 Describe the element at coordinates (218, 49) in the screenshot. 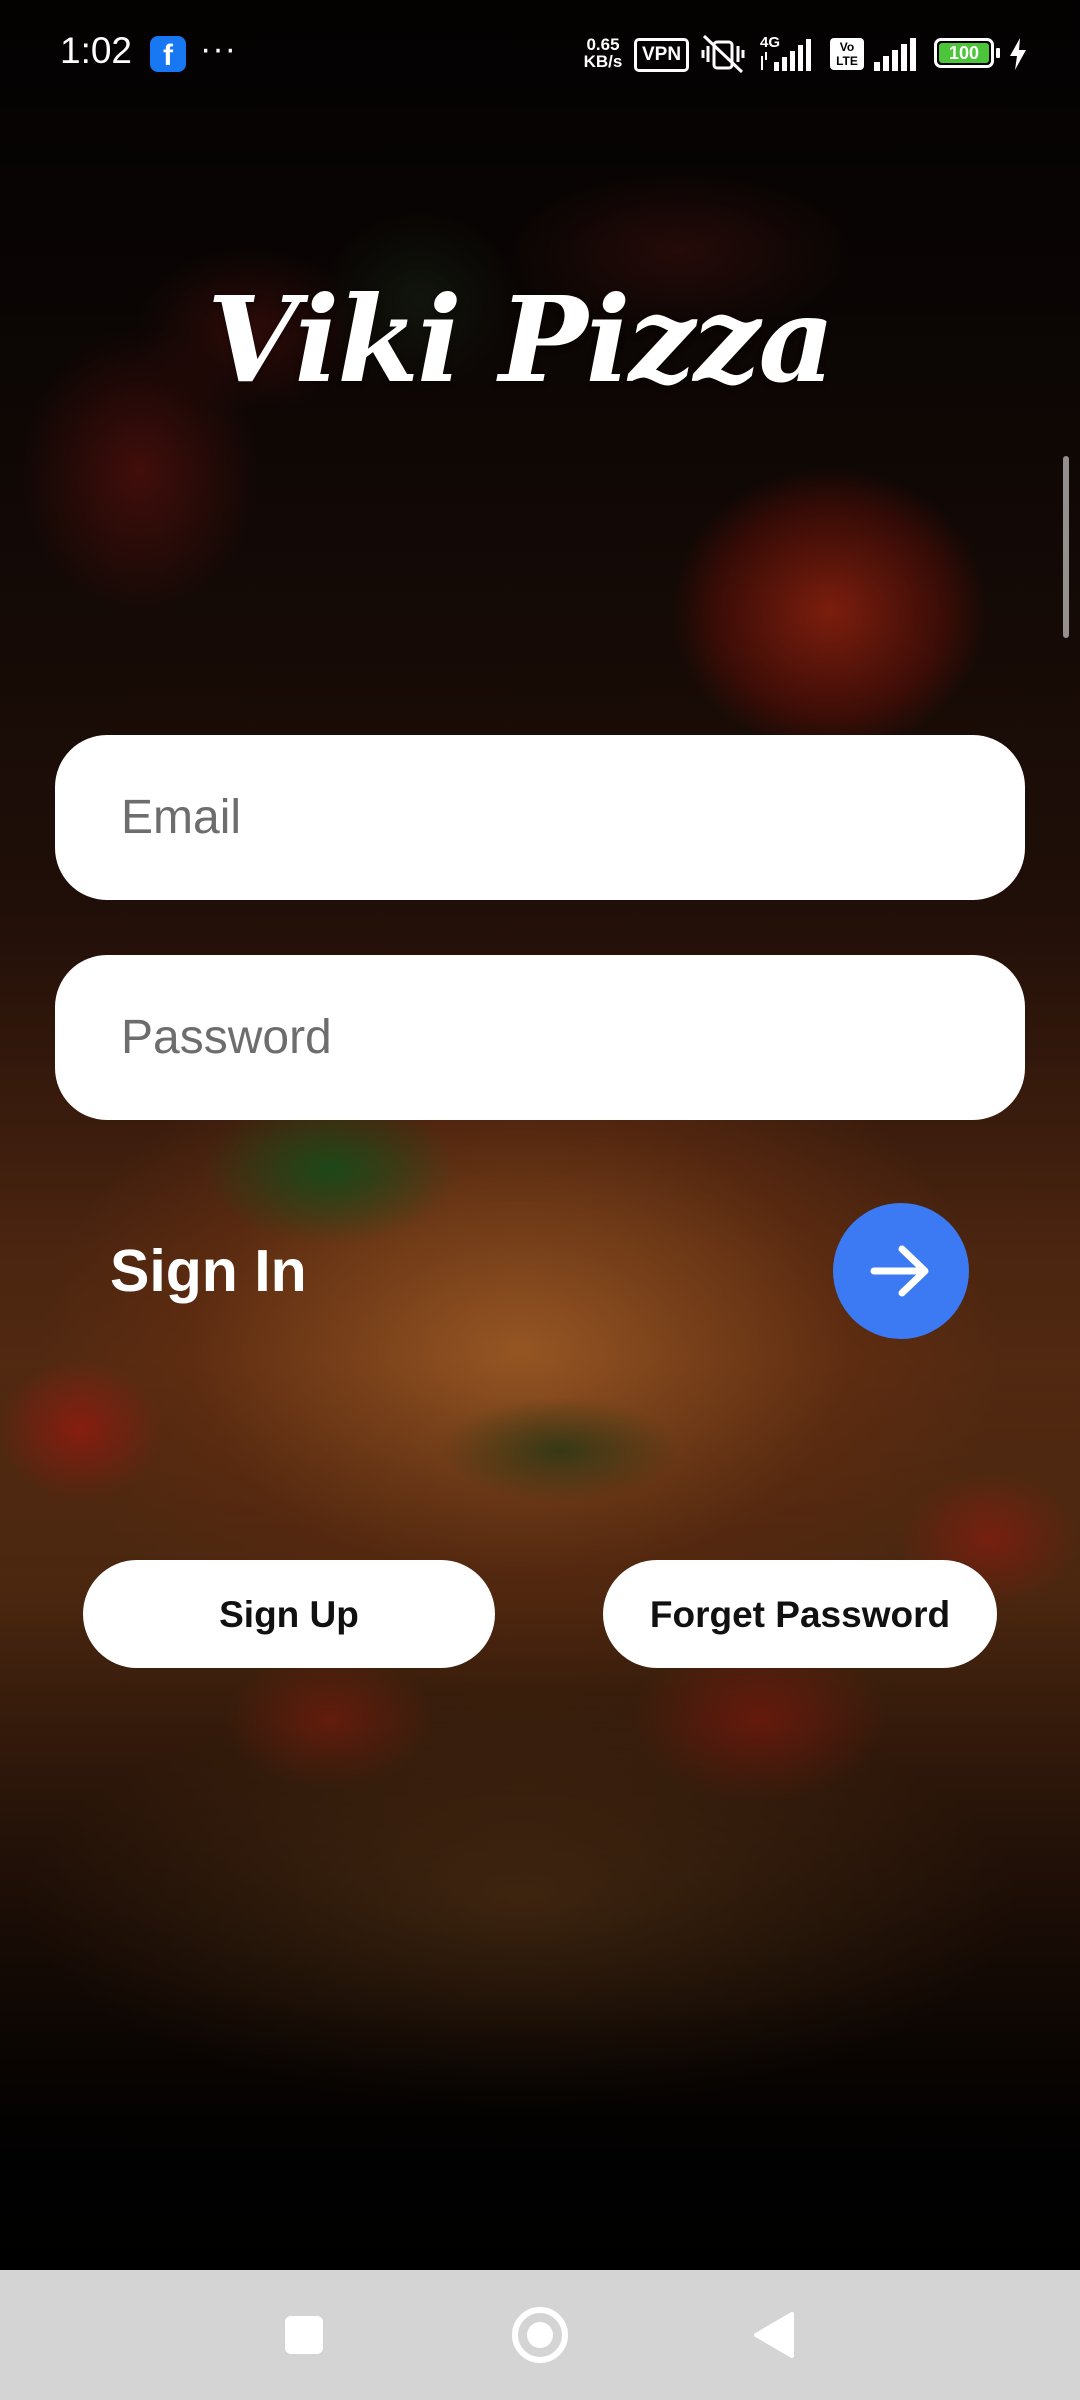

I see `more-icon: ···` at that location.